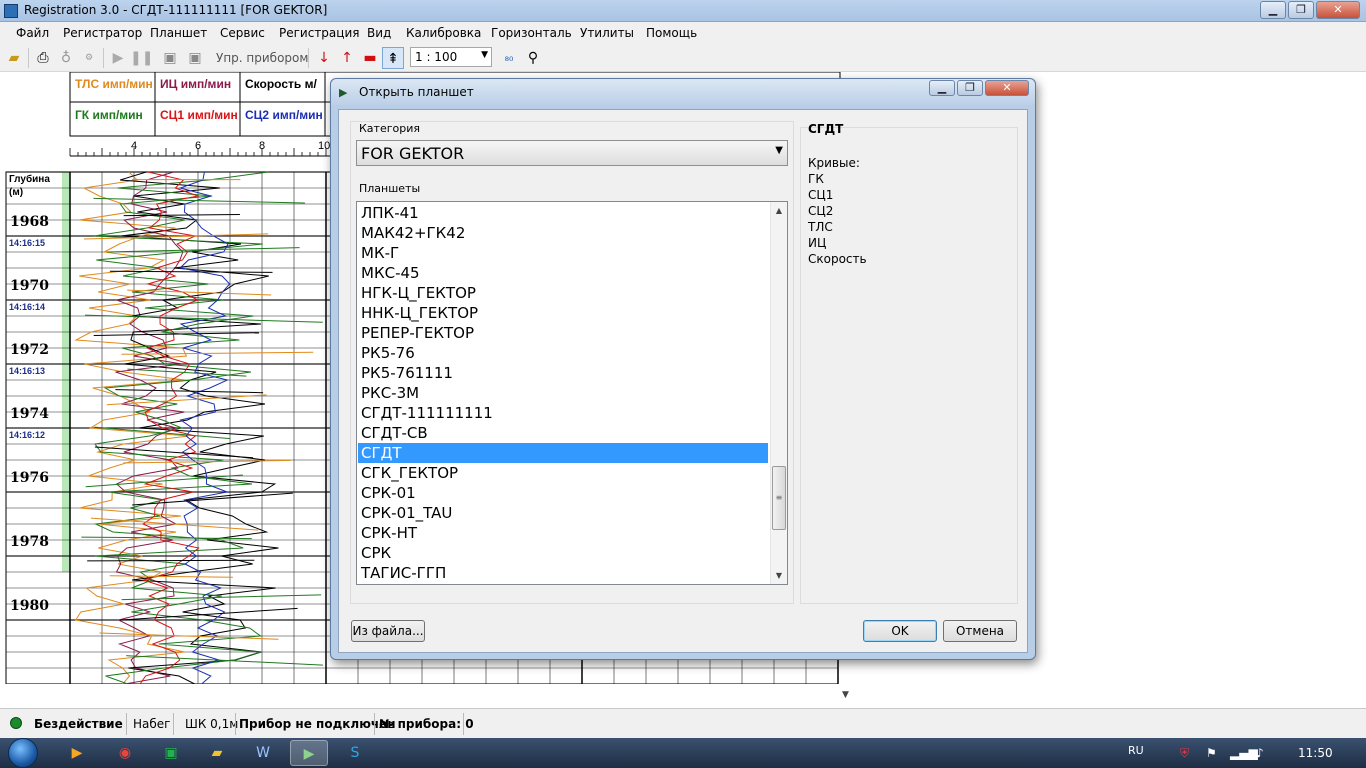 This screenshot has height=768, width=1366. What do you see at coordinates (16, 723) in the screenshot?
I see `status-indicator-icon` at bounding box center [16, 723].